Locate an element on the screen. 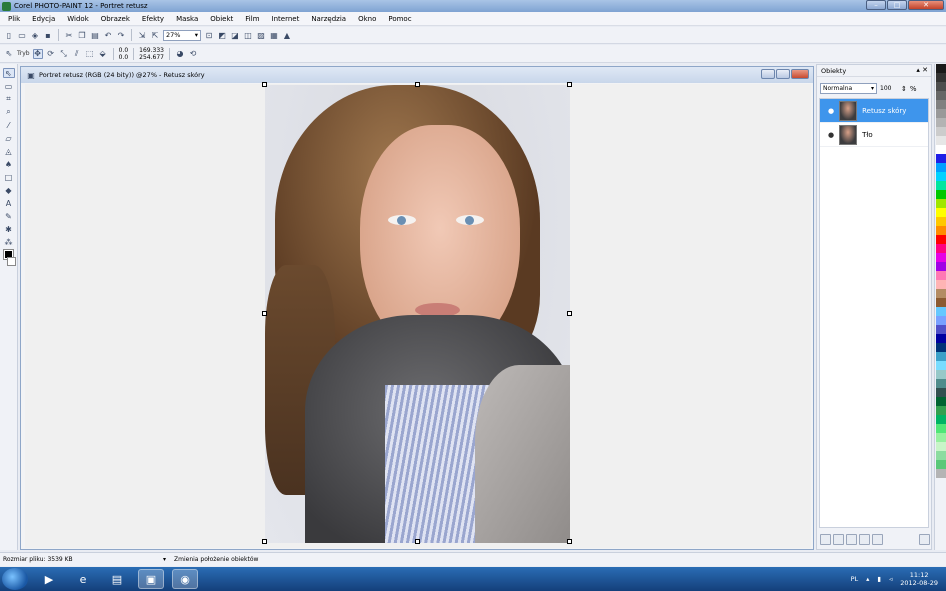 This screenshot has width=946, height=591. document-minimize-button is located at coordinates (768, 74).